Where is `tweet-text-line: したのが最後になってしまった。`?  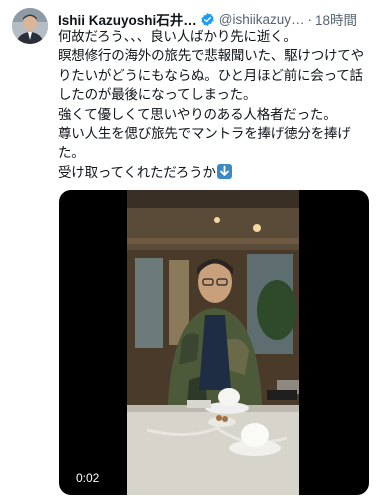
tweet-text-line: したのが最後になってしまった。 is located at coordinates (157, 95).